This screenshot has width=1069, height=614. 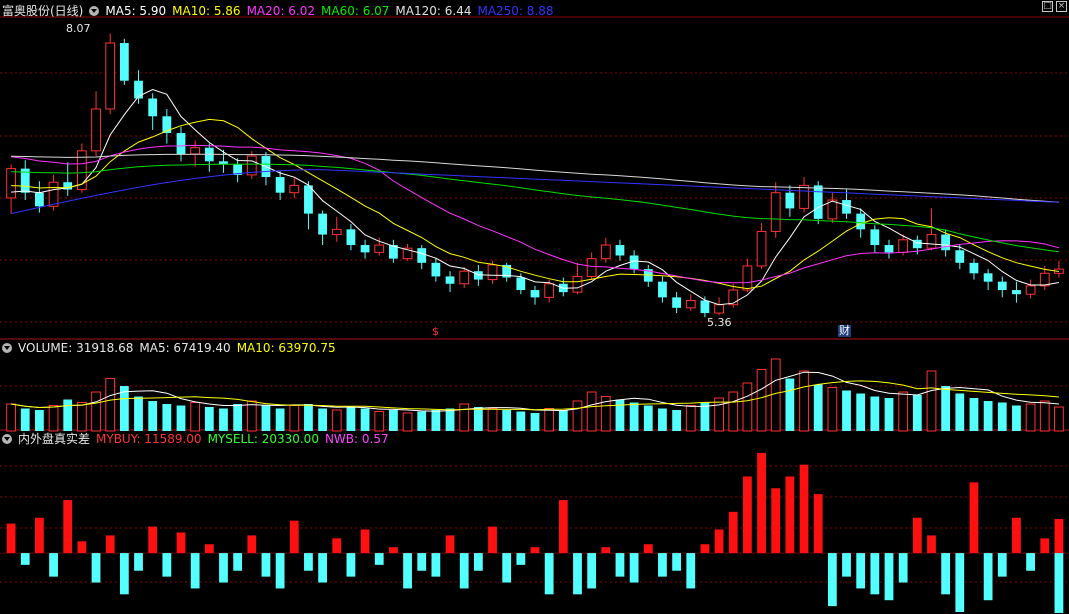 I want to click on restore-icon: □, so click(x=1047, y=6).